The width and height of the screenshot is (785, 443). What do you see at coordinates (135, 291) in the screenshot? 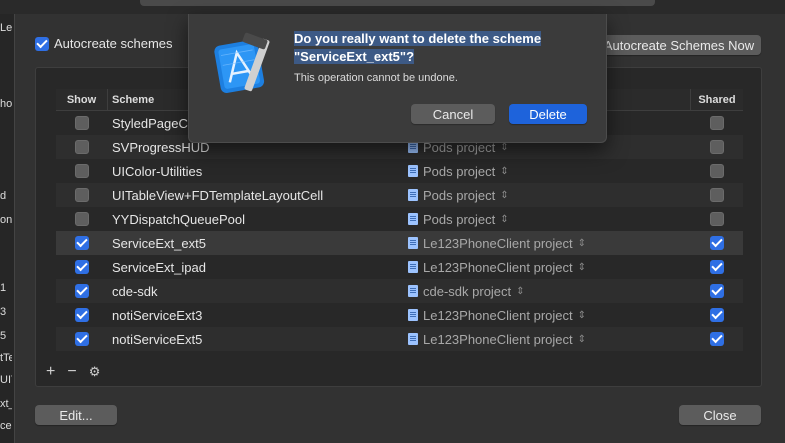
I see `scheme-name: cde-sdk` at bounding box center [135, 291].